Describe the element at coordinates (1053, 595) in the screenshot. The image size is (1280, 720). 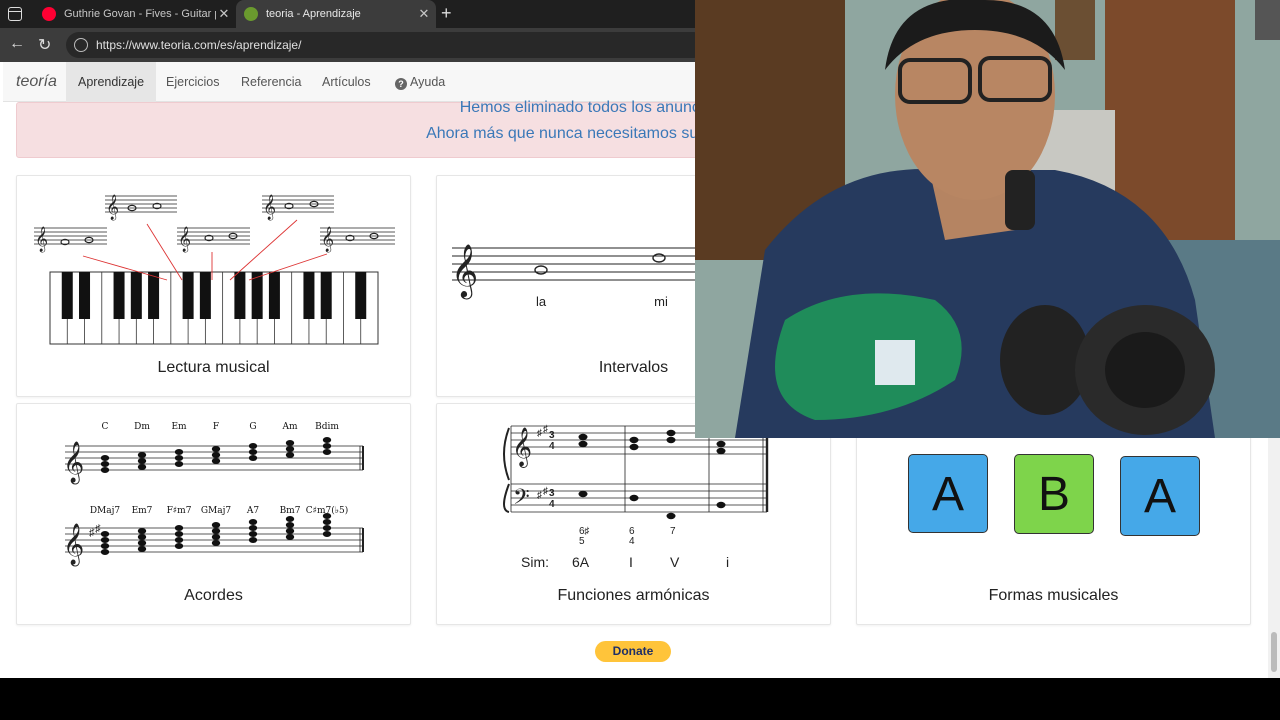
I see `card-title: Formas musicales` at that location.